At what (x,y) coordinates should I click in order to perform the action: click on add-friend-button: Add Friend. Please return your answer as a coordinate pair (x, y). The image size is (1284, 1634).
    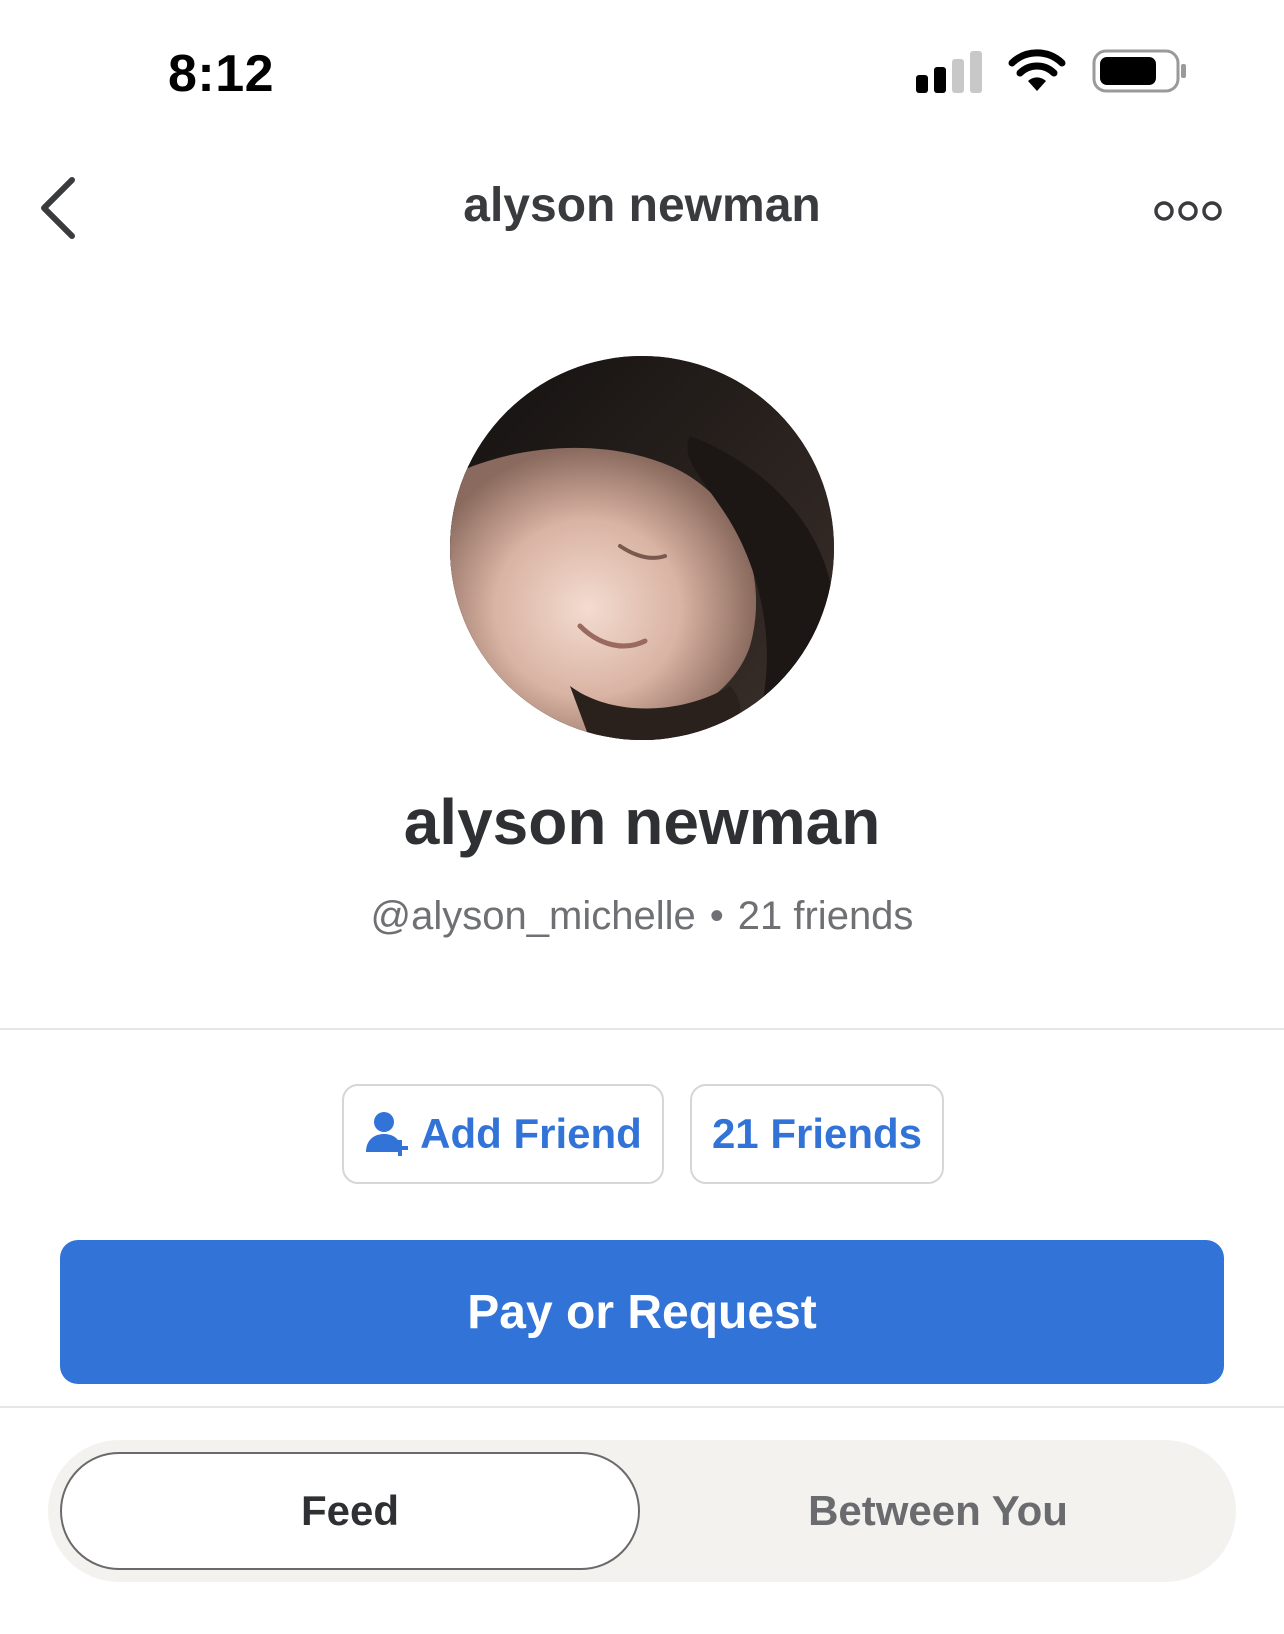
    Looking at the image, I should click on (503, 1134).